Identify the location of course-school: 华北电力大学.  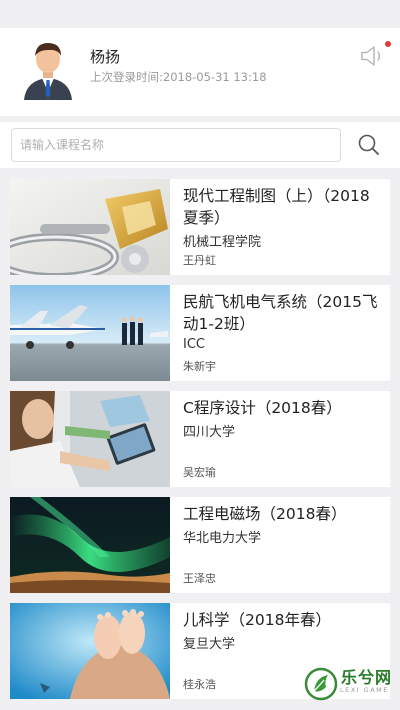
(222, 538).